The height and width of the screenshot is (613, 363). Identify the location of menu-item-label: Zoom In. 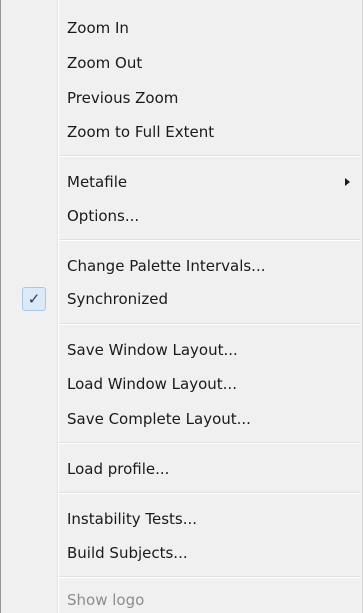
(98, 28).